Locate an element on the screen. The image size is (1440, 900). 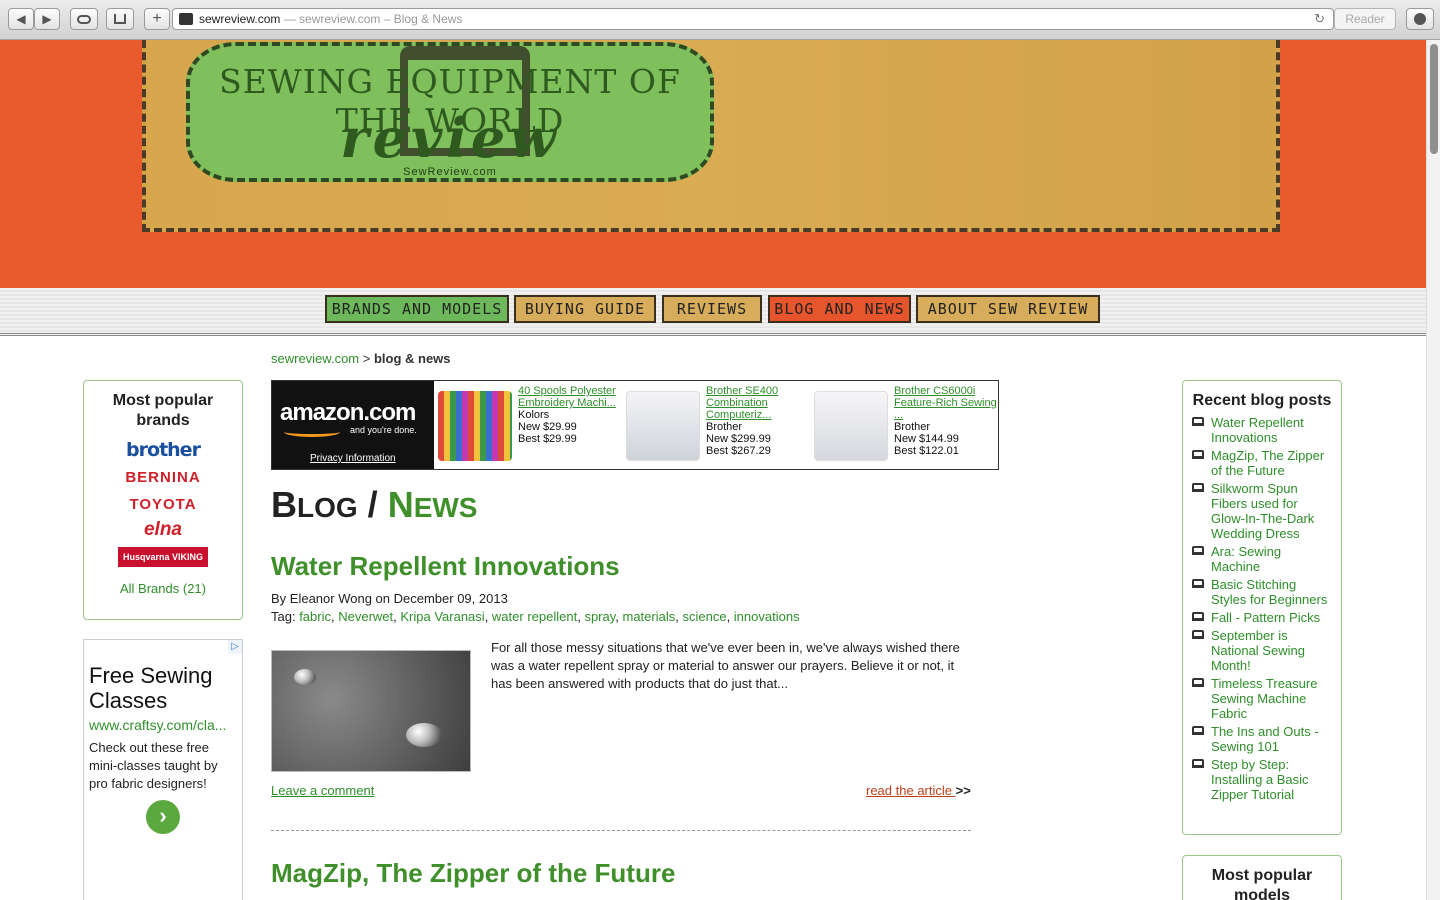
brand-husqvarna-viking-logo: Husqvarna VIKING is located at coordinates (163, 557).